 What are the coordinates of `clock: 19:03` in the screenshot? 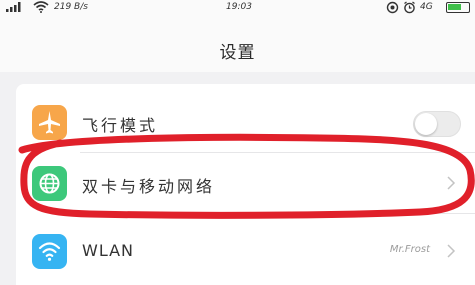 It's located at (239, 7).